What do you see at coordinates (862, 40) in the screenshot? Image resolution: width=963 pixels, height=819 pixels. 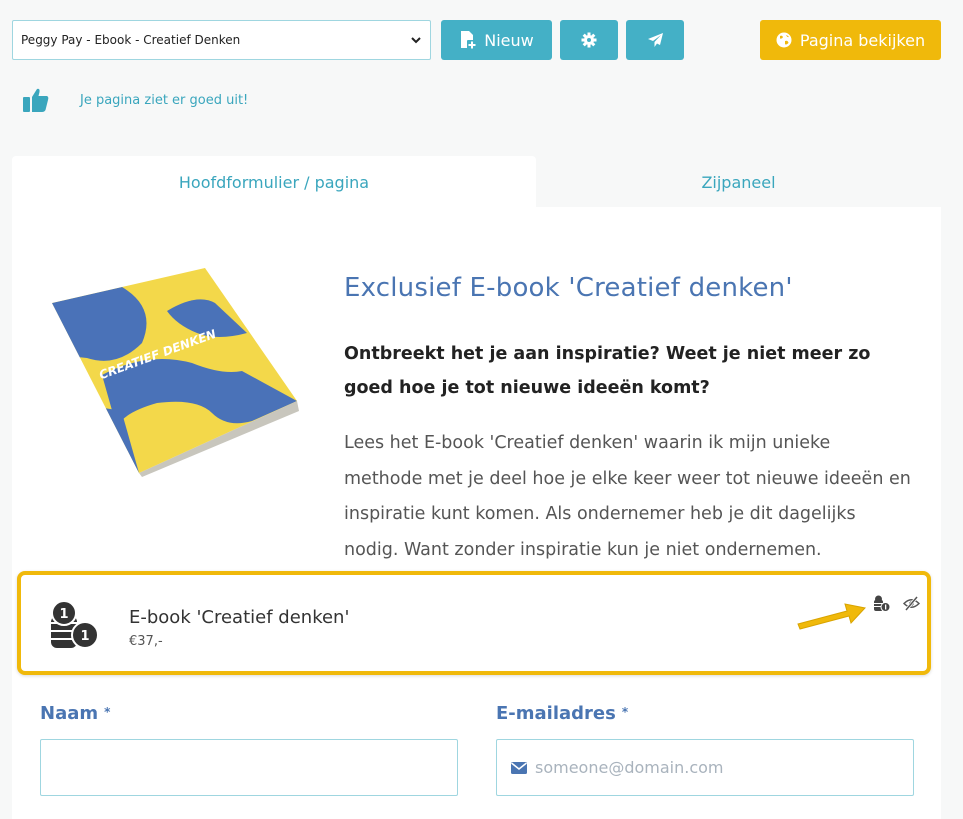 I see `view-page-label: Pagina bekijken` at bounding box center [862, 40].